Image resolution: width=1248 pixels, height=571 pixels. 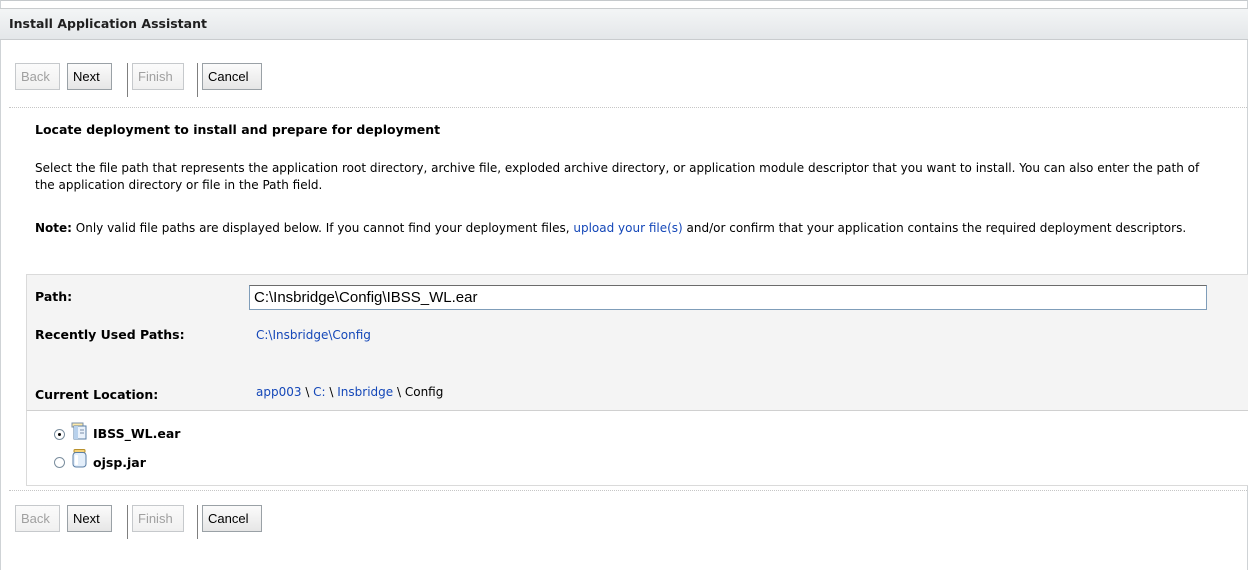 I want to click on top-button-bar: Back Next Finish Cancel, so click(x=165, y=80).